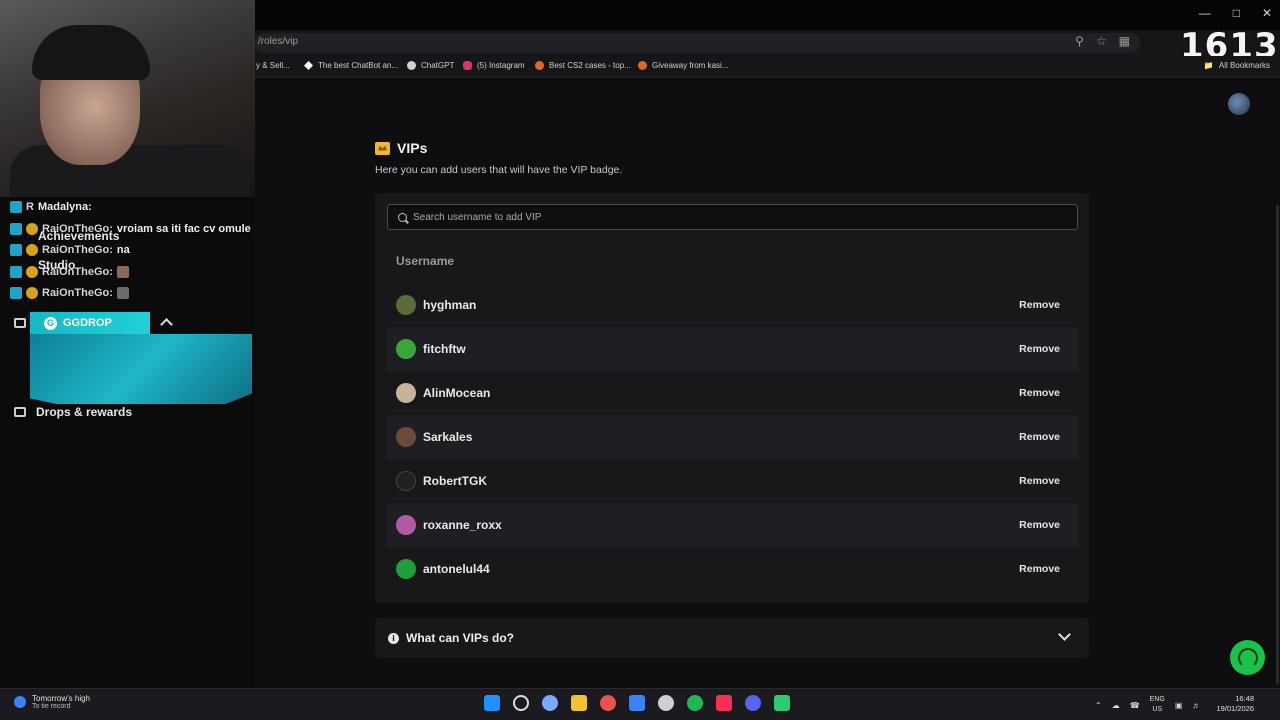 Image resolution: width=1280 pixels, height=720 pixels. Describe the element at coordinates (1079, 41) in the screenshot. I see `zoom-icon: ⚲` at that location.